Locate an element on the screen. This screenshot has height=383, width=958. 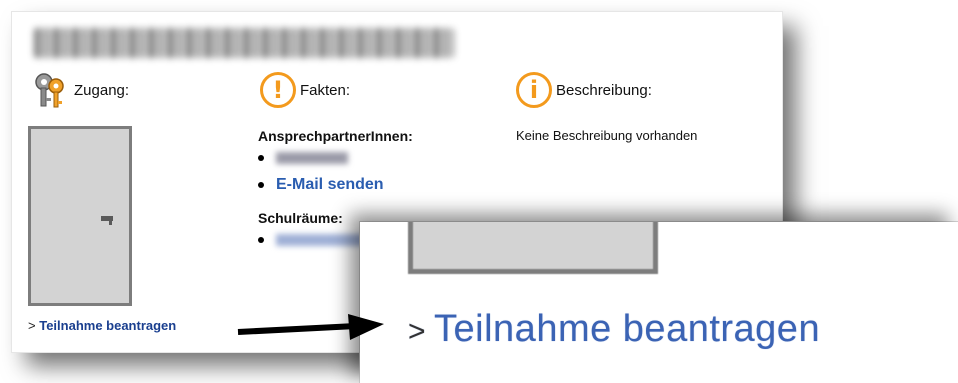
zoomed-participation-link-label: Teilnahme beantragen is located at coordinates (627, 329).